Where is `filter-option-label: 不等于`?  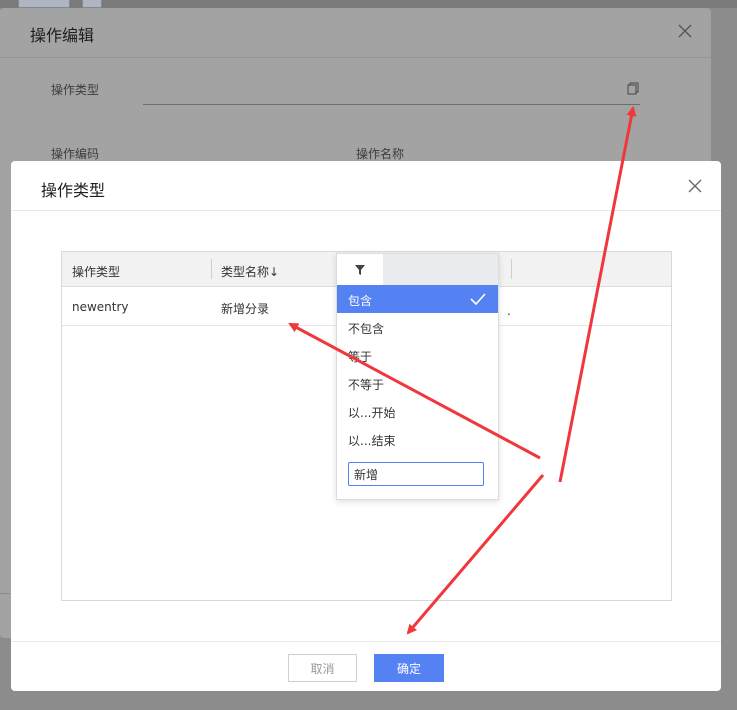
filter-option-label: 不等于 is located at coordinates (366, 385).